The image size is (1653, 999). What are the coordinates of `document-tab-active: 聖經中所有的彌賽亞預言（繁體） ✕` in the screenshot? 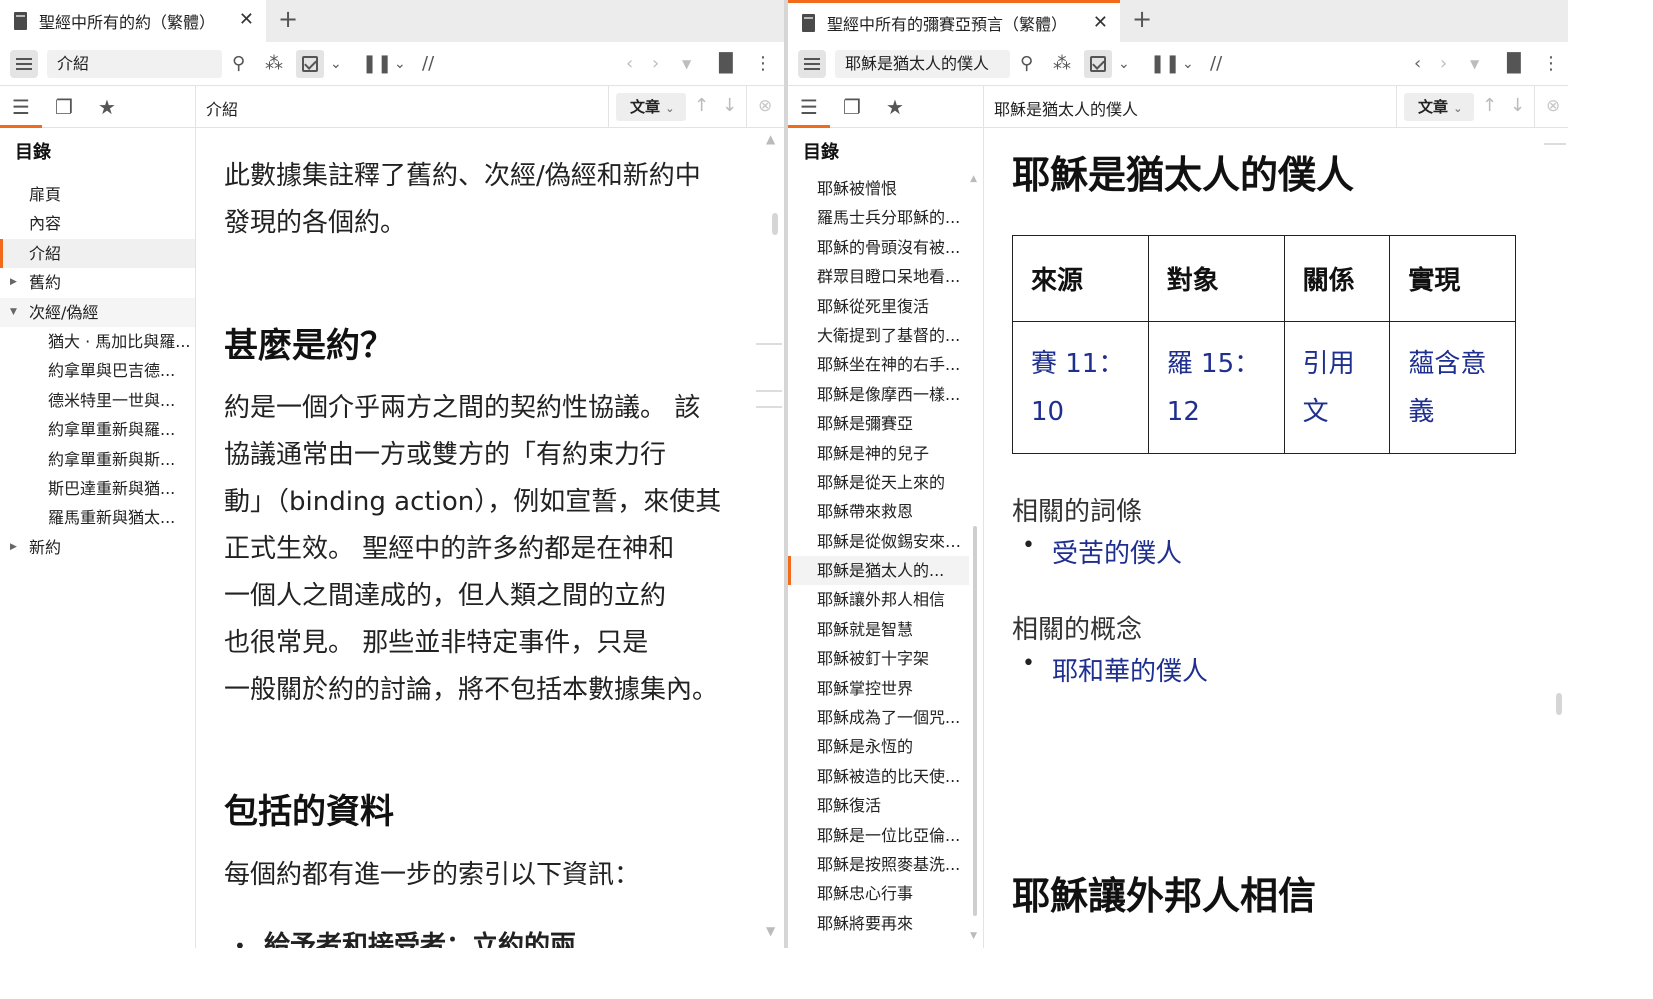 It's located at (954, 21).